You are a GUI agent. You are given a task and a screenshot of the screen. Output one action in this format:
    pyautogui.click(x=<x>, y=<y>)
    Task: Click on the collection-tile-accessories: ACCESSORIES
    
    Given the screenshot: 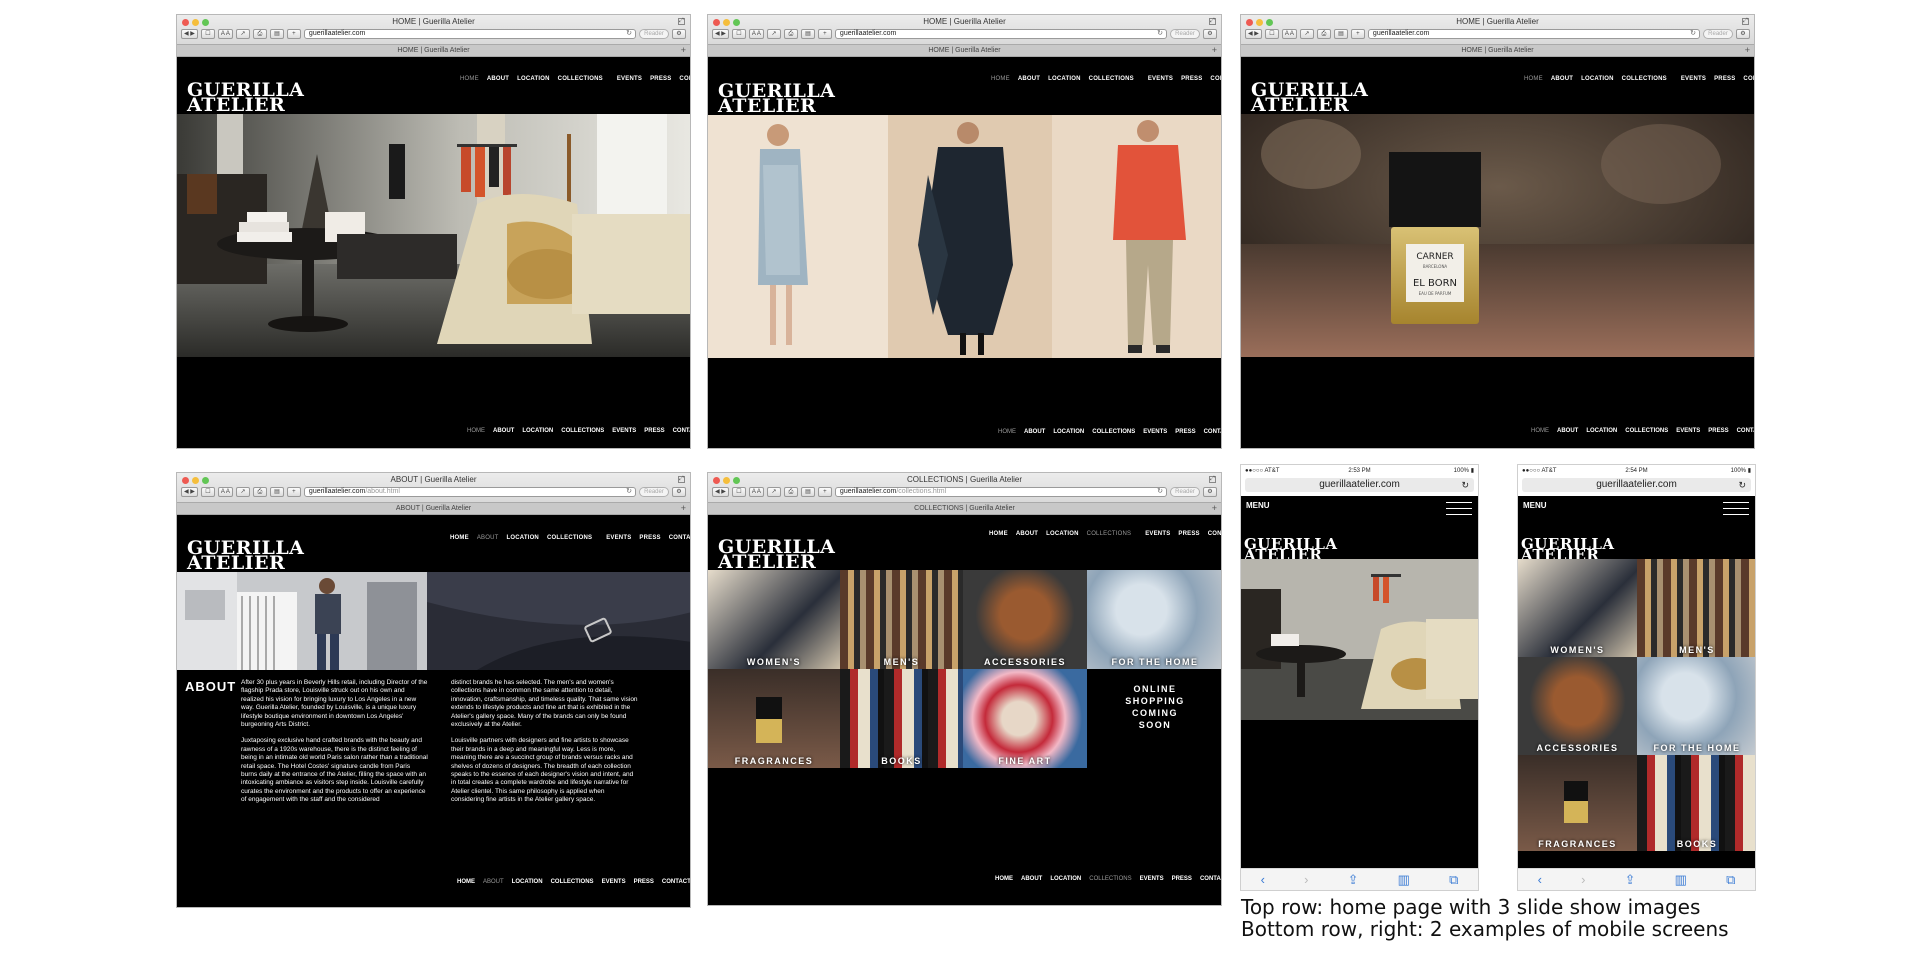 What is the action you would take?
    pyautogui.click(x=1025, y=619)
    